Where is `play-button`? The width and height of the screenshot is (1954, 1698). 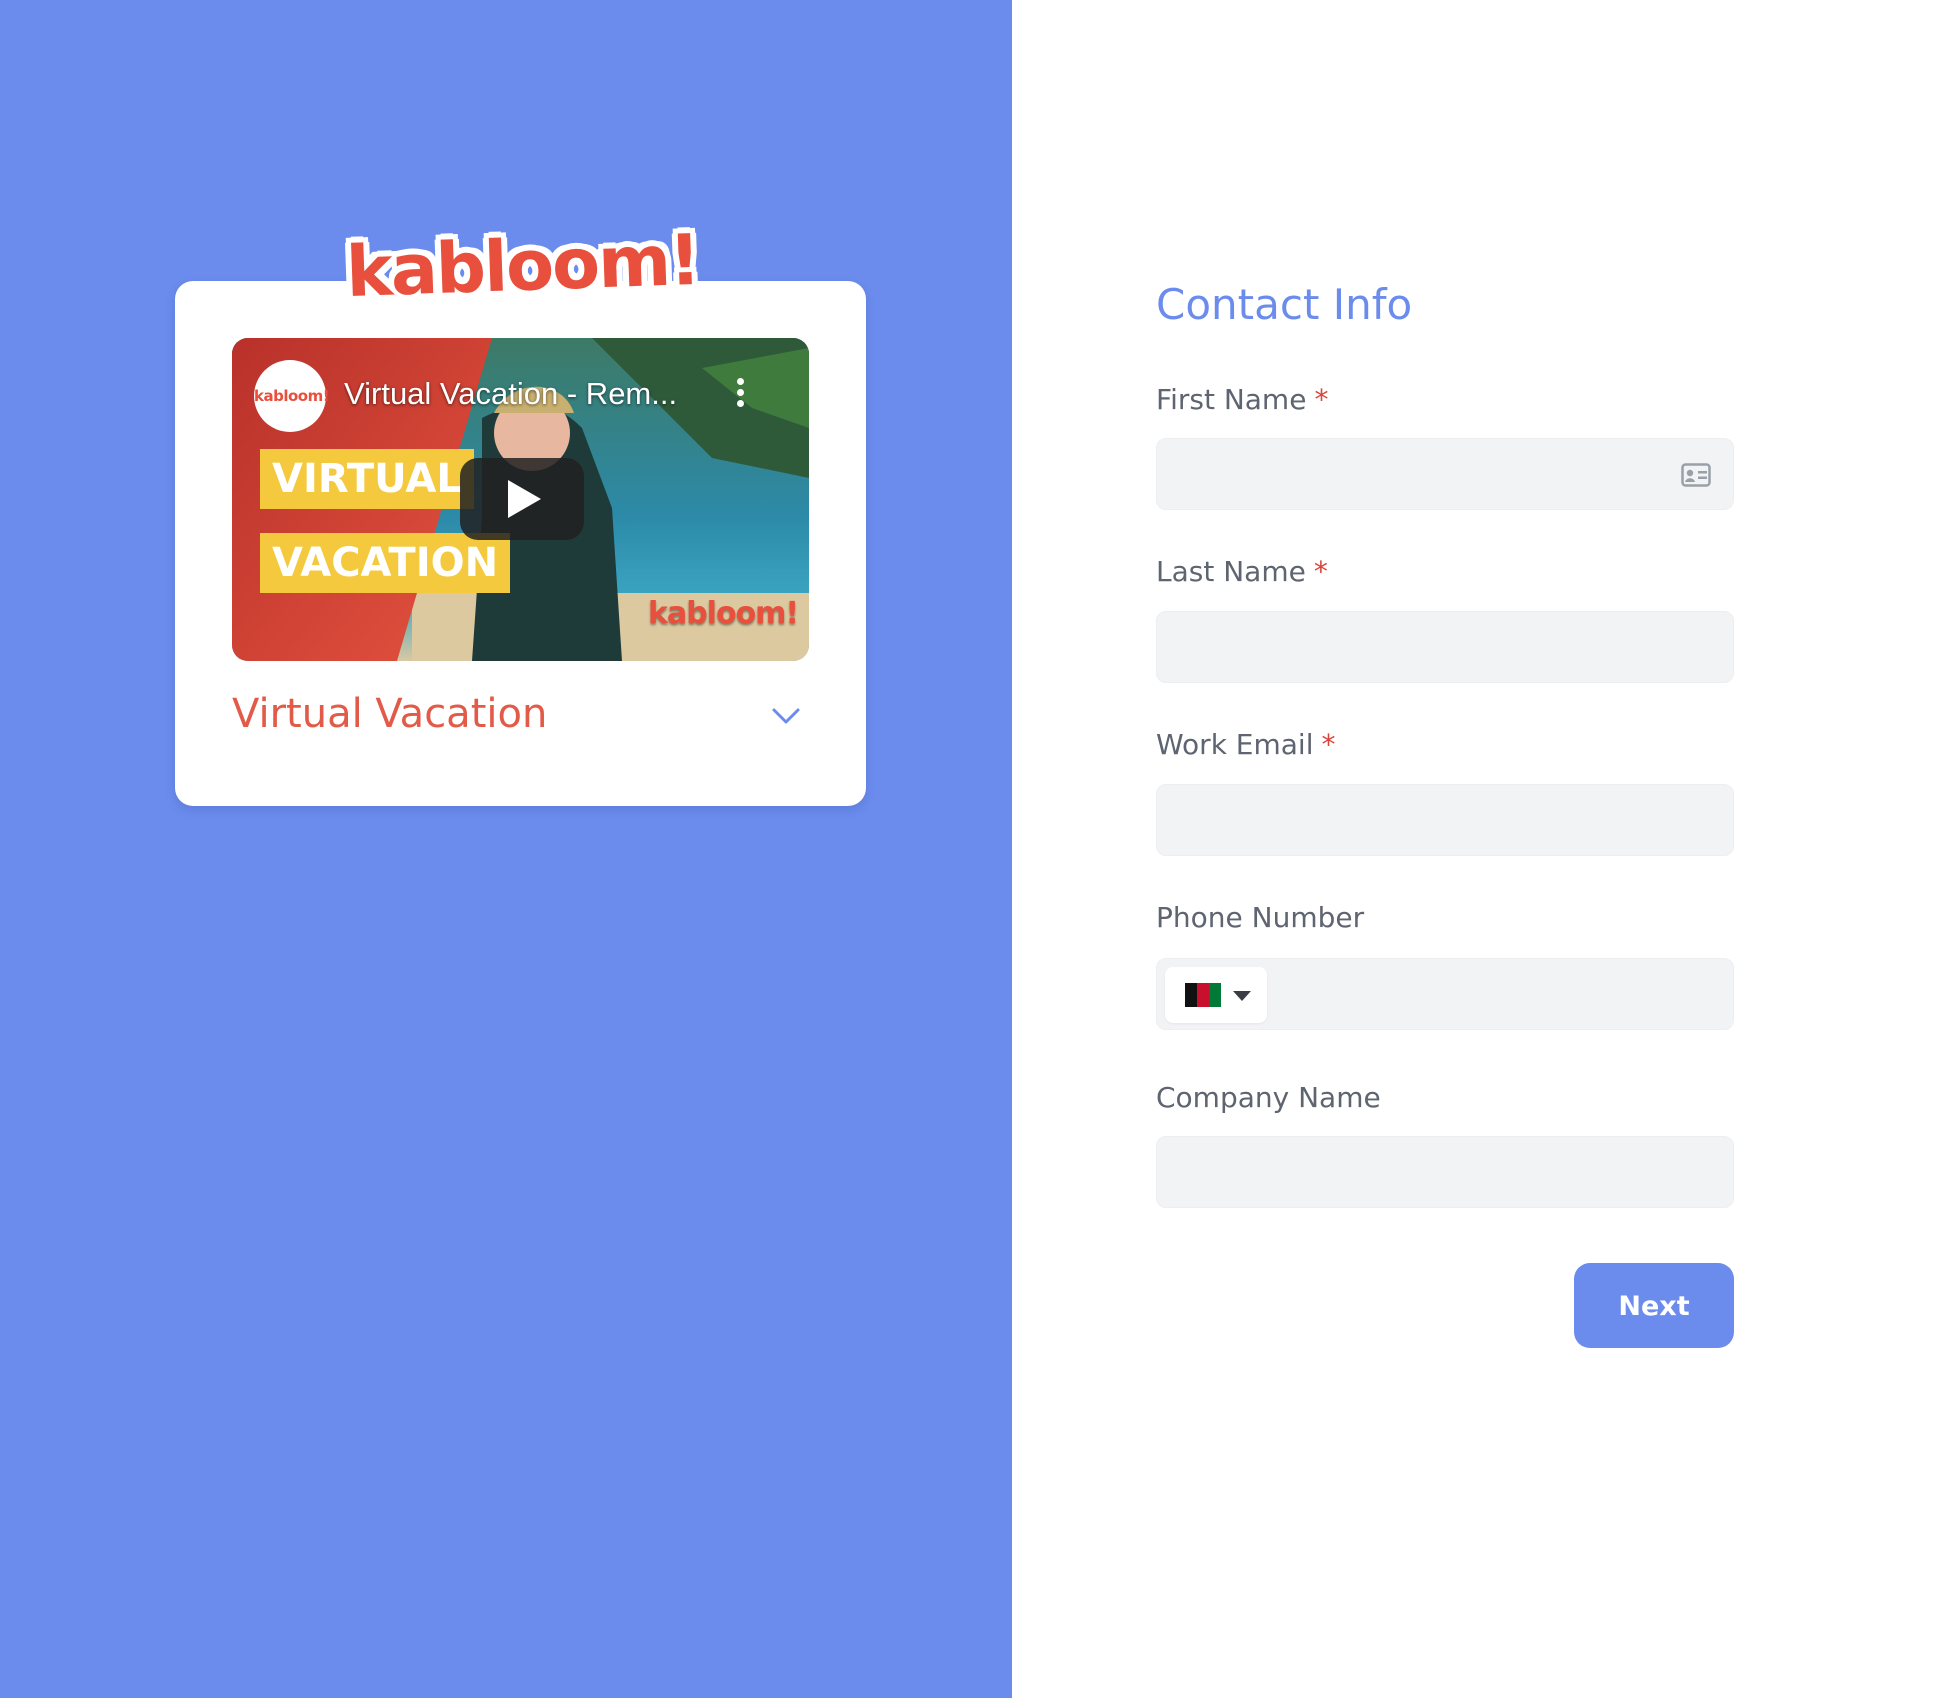 play-button is located at coordinates (522, 499).